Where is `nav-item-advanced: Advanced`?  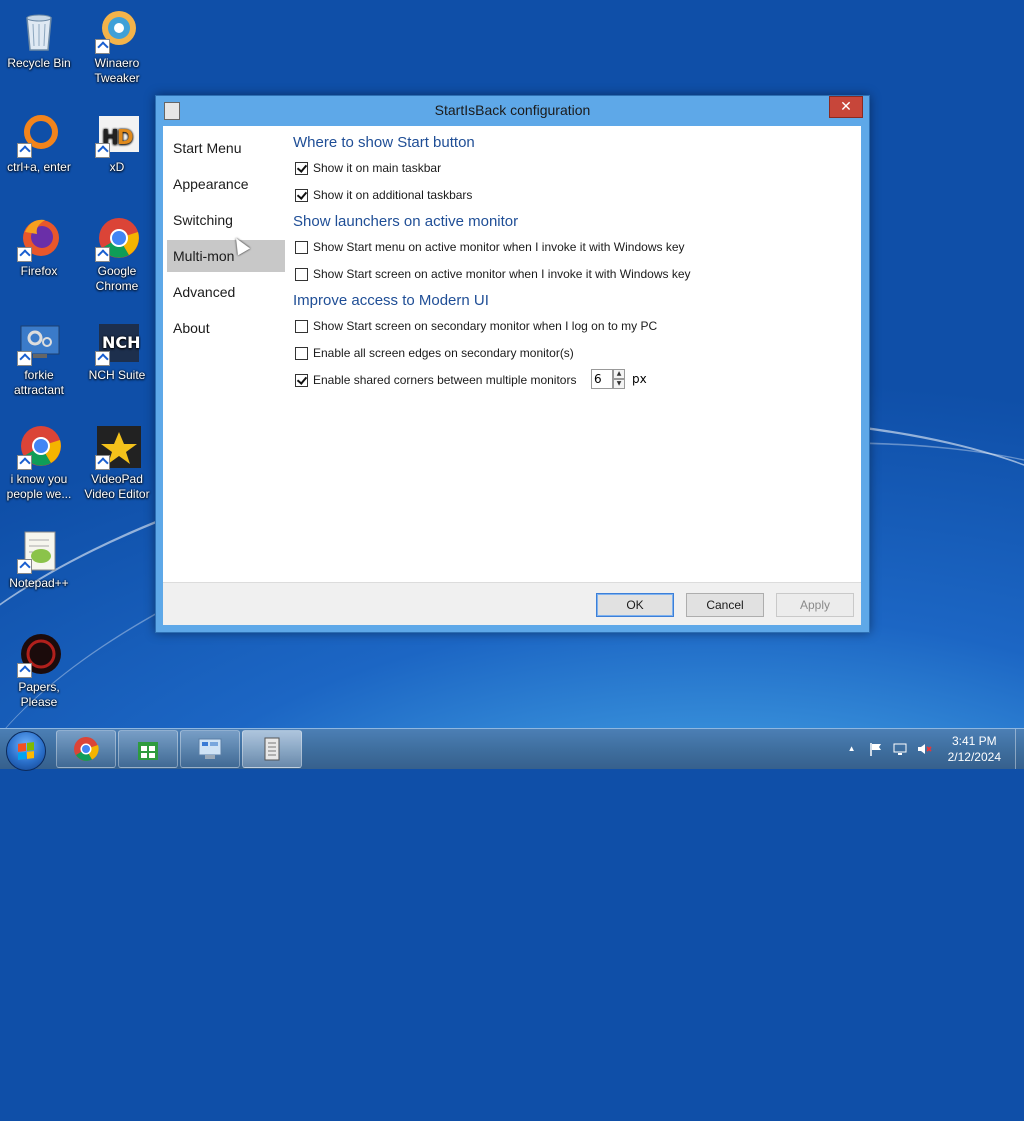 nav-item-advanced: Advanced is located at coordinates (226, 292).